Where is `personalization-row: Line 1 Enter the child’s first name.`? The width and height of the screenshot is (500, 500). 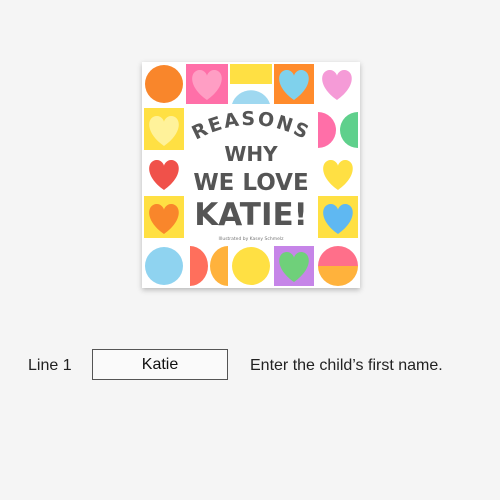 personalization-row: Line 1 Enter the child’s first name. is located at coordinates (250, 366).